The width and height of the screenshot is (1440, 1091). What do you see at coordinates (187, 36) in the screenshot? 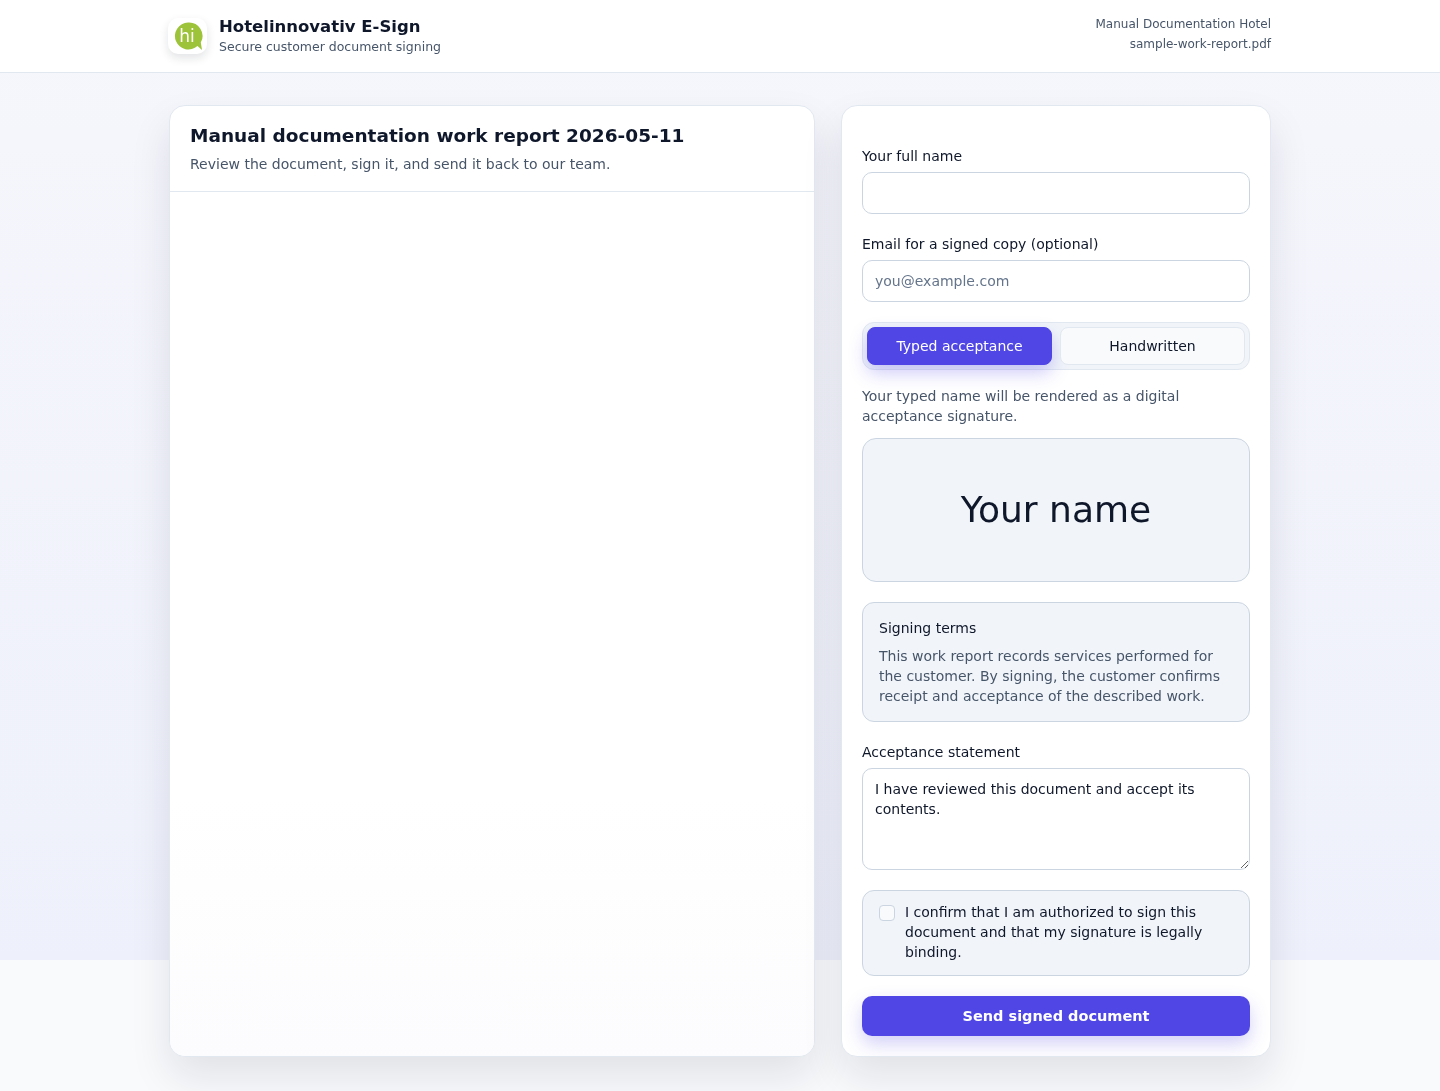
I see `logo: hi` at bounding box center [187, 36].